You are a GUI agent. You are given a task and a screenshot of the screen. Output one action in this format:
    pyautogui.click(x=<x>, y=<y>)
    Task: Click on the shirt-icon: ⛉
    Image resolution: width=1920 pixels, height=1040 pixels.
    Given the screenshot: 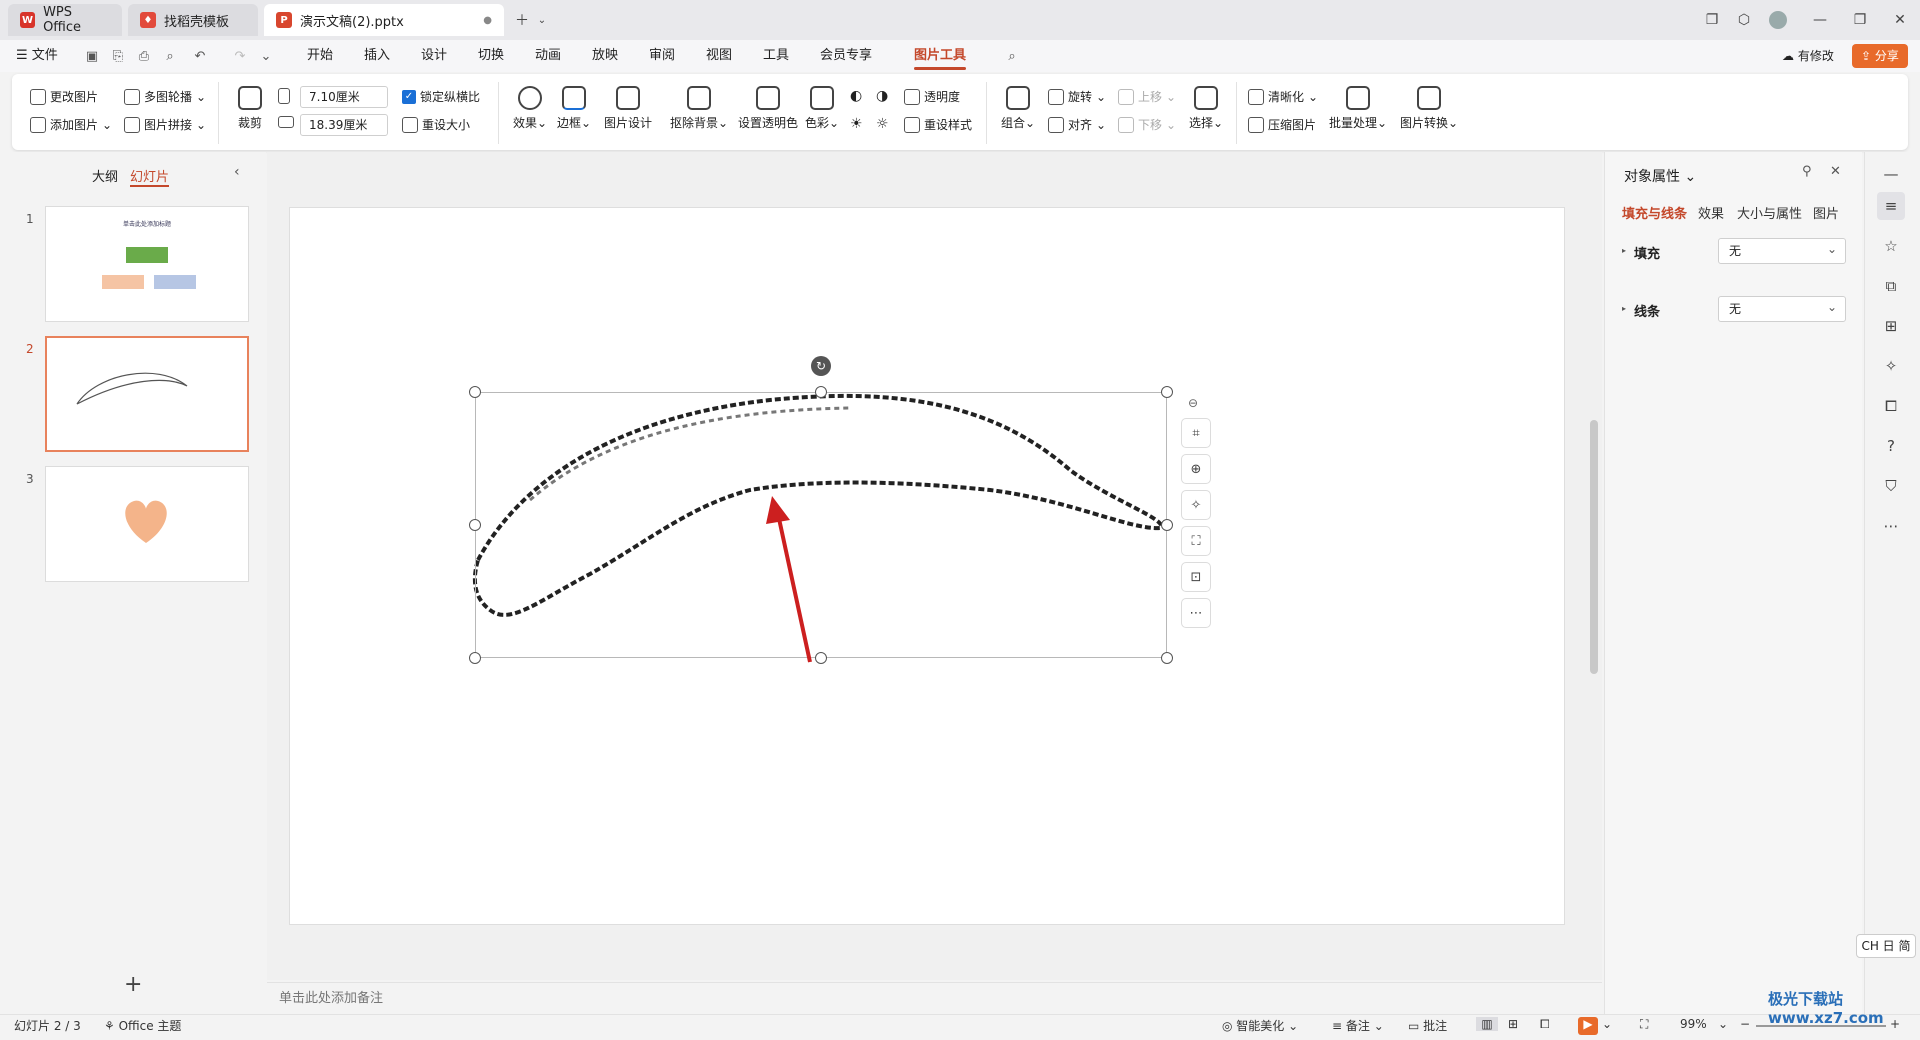 What is the action you would take?
    pyautogui.click(x=1891, y=486)
    